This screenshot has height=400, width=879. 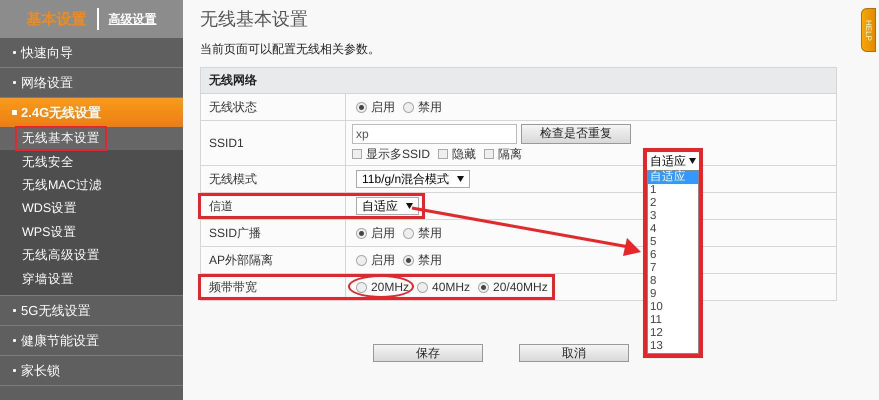 What do you see at coordinates (464, 154) in the screenshot?
I see `option-label: 隐藏` at bounding box center [464, 154].